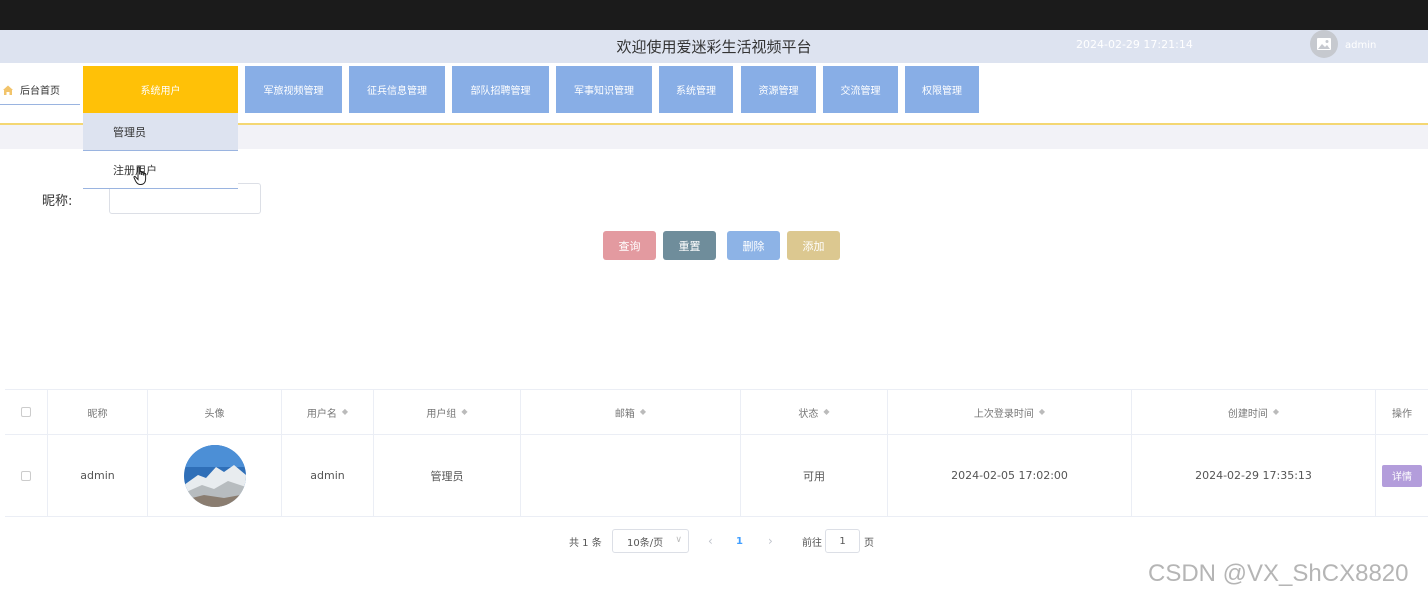 The height and width of the screenshot is (602, 1428). I want to click on cell-actions: 详情, so click(1402, 475).